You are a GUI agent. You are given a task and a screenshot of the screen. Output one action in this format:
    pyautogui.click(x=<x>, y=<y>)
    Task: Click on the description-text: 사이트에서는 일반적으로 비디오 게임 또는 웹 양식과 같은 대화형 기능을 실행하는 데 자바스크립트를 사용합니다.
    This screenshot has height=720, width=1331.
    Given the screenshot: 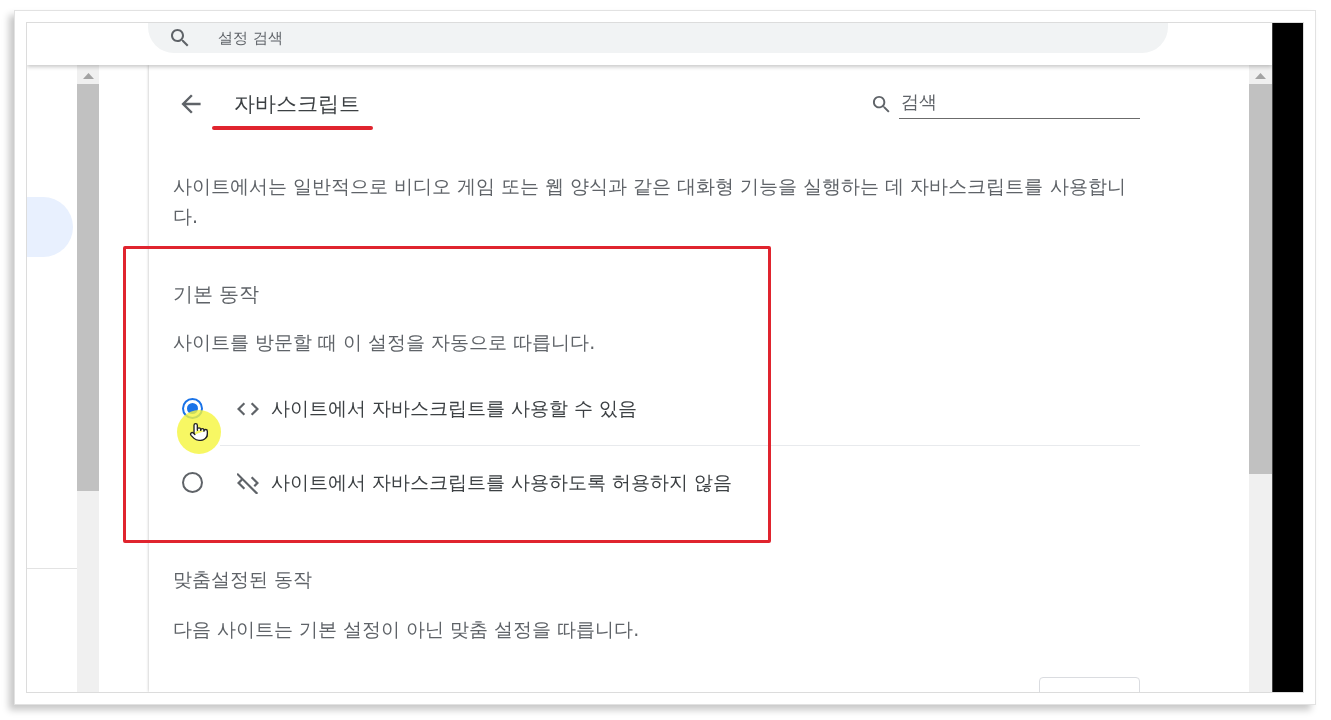 What is the action you would take?
    pyautogui.click(x=650, y=201)
    